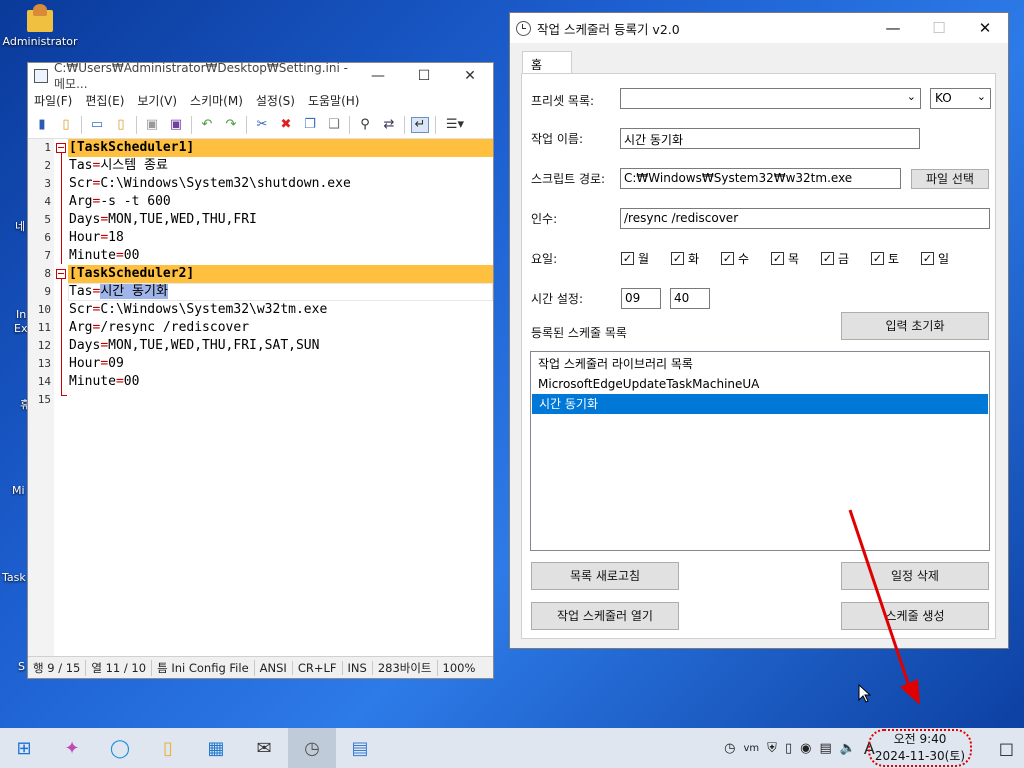  Describe the element at coordinates (275, 100) in the screenshot. I see `menu-settings: 설정(S)` at that location.